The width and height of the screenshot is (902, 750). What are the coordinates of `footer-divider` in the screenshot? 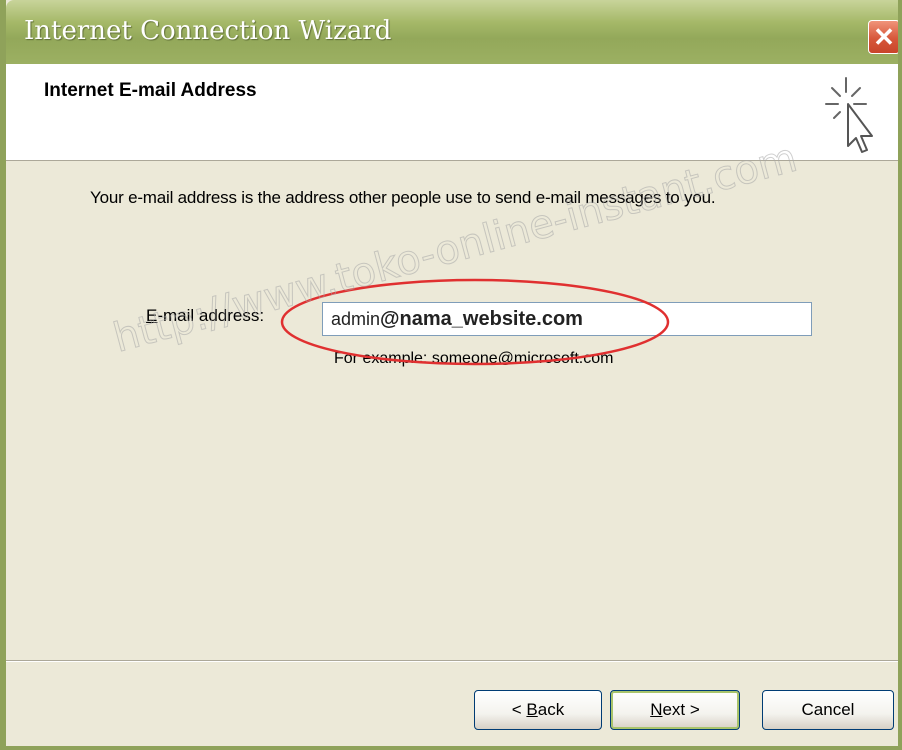 It's located at (452, 661).